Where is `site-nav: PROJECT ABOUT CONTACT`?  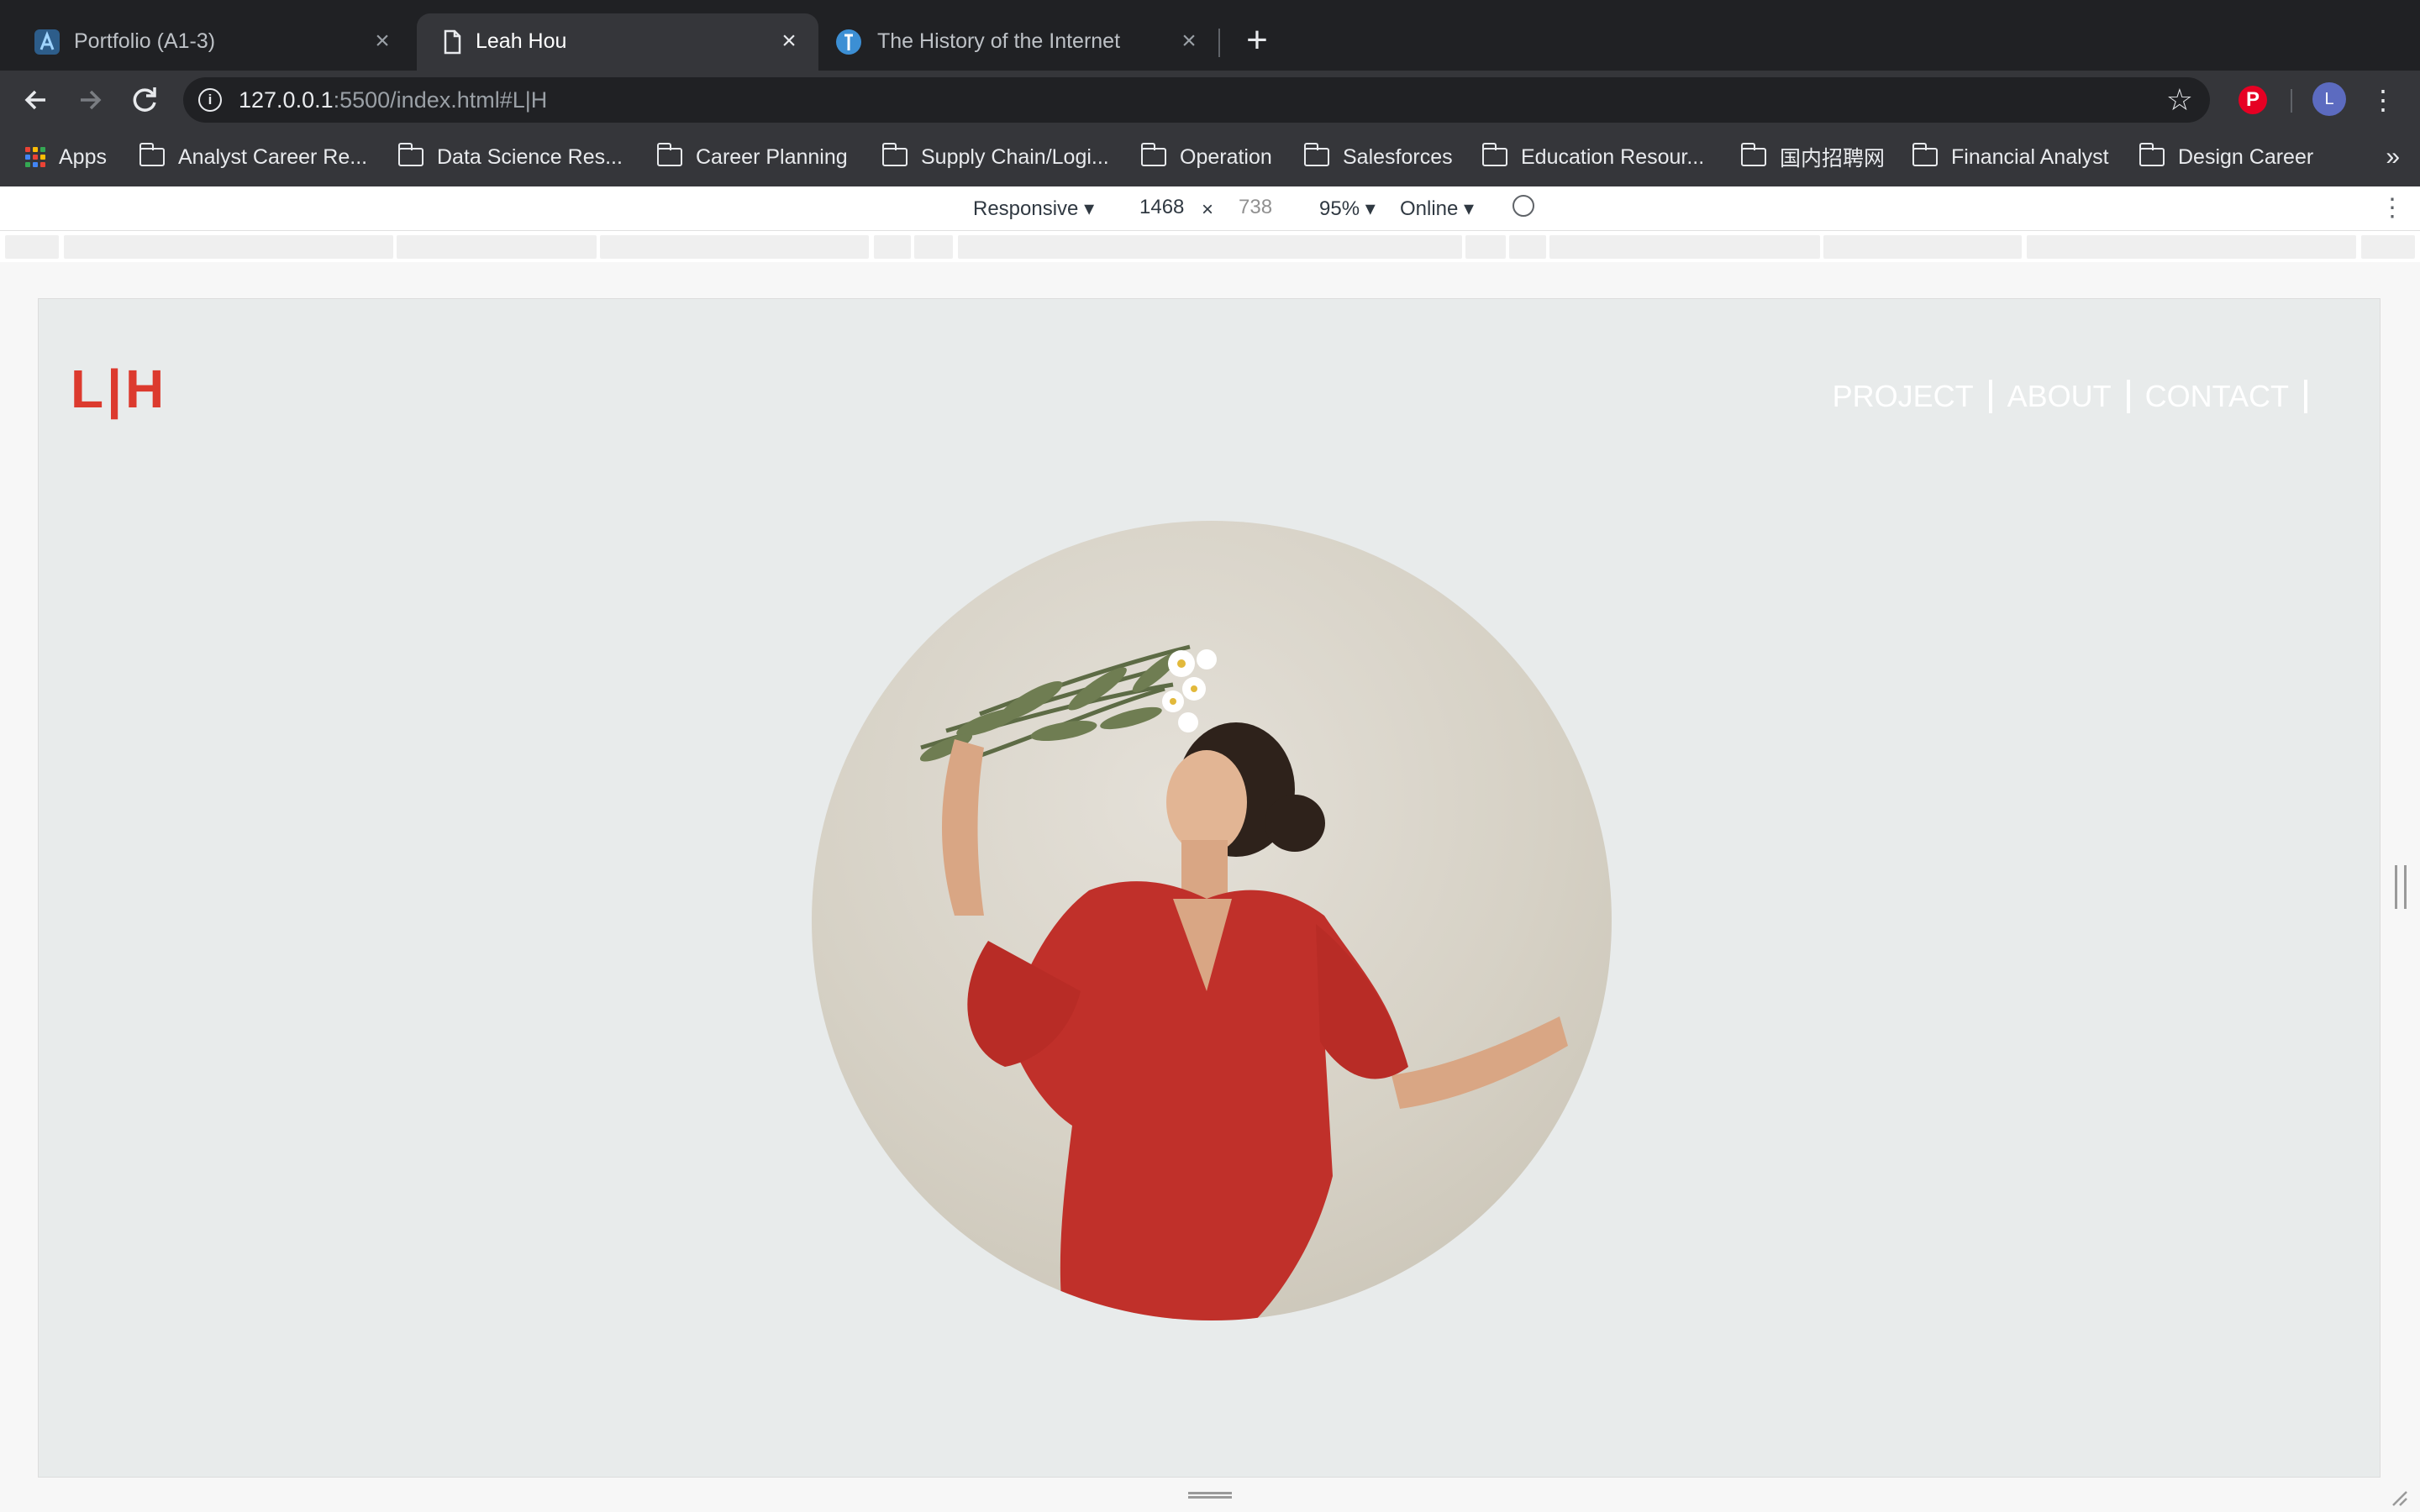 site-nav: PROJECT ABOUT CONTACT is located at coordinates (2078, 396).